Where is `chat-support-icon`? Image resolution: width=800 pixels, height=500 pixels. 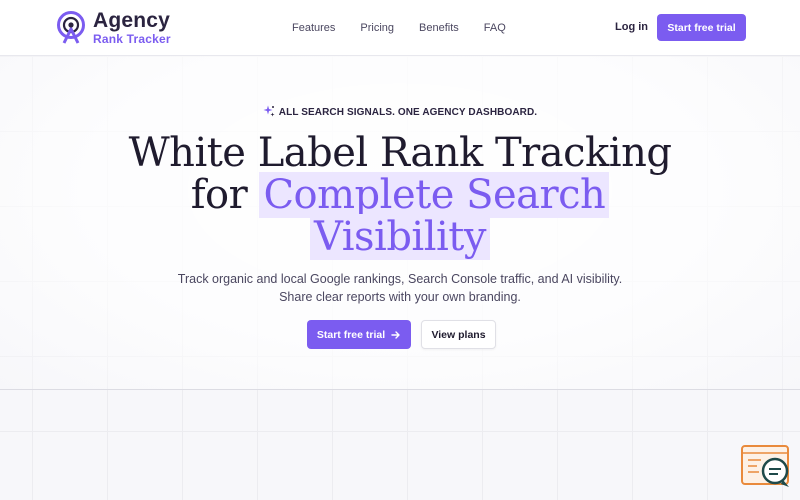 chat-support-icon is located at coordinates (765, 466).